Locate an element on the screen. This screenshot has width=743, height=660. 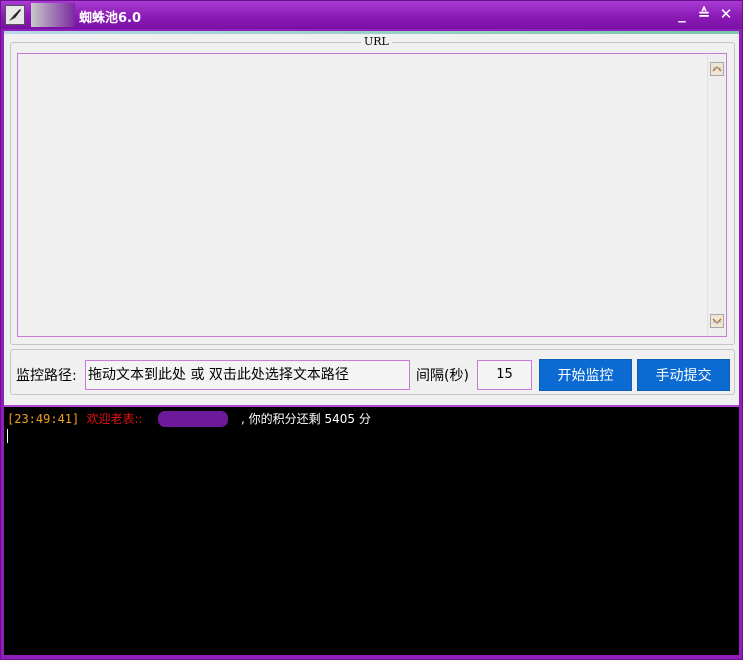
interval-input: 15 is located at coordinates (504, 375).